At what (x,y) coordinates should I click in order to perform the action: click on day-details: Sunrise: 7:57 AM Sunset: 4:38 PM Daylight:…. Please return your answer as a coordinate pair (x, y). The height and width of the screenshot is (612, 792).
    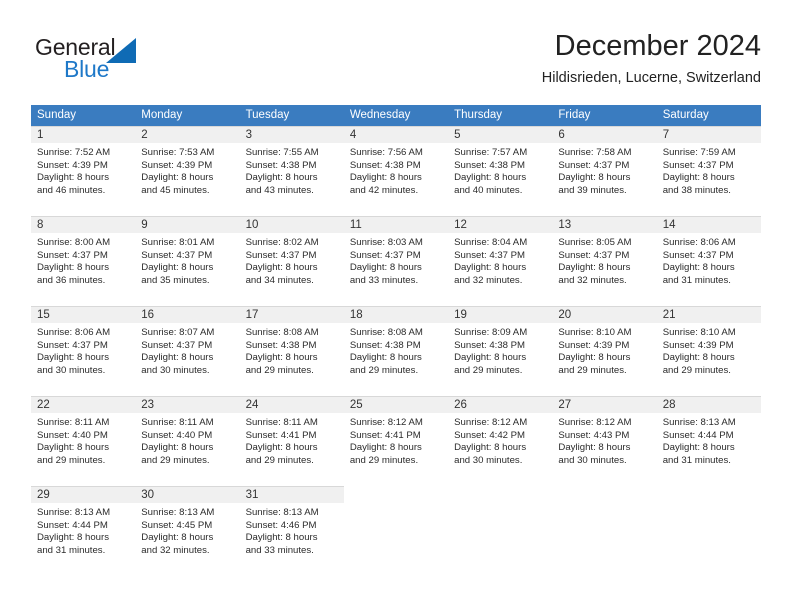
    Looking at the image, I should click on (500, 170).